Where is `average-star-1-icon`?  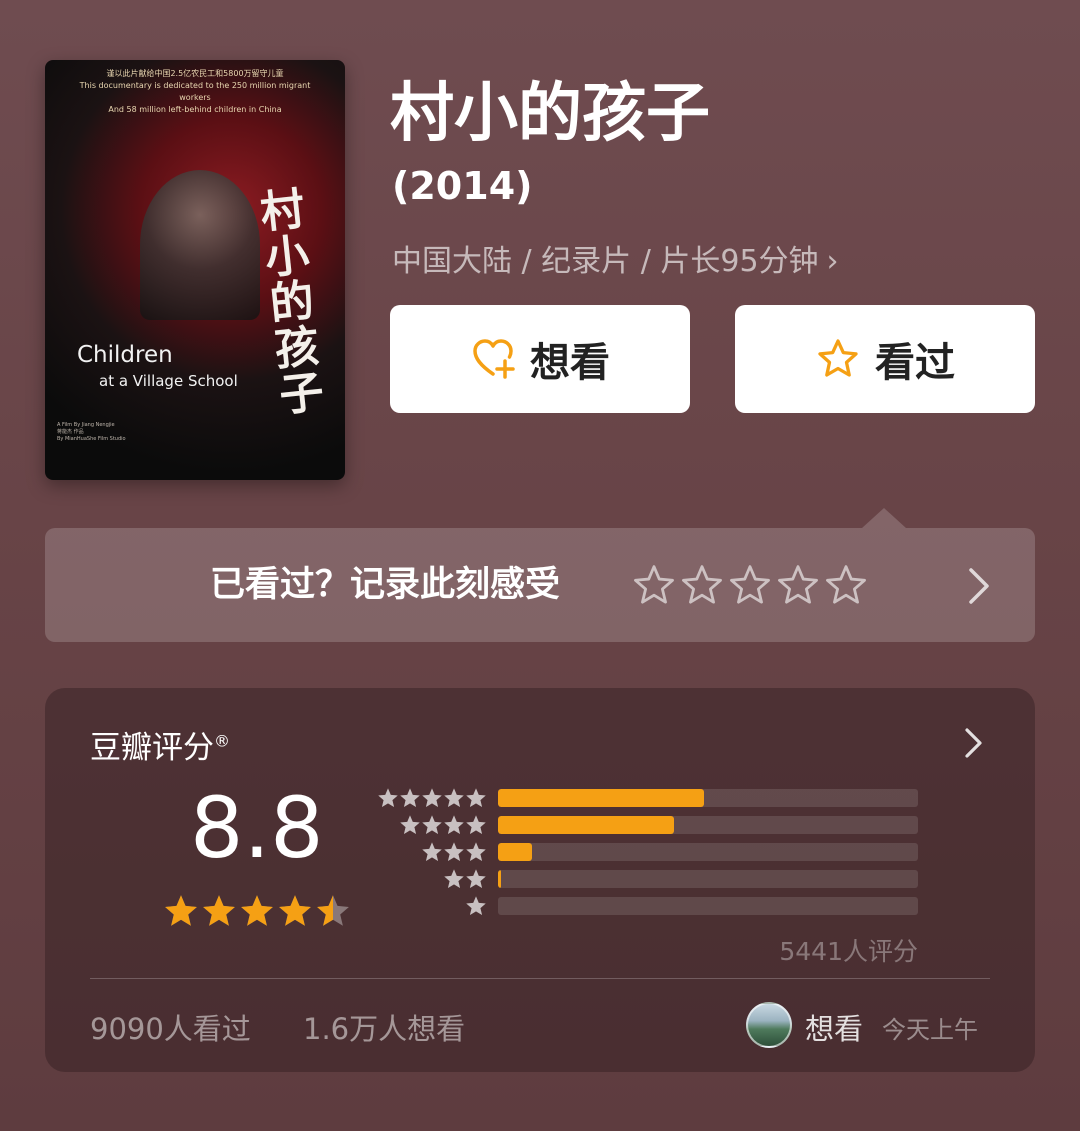 average-star-1-icon is located at coordinates (181, 910).